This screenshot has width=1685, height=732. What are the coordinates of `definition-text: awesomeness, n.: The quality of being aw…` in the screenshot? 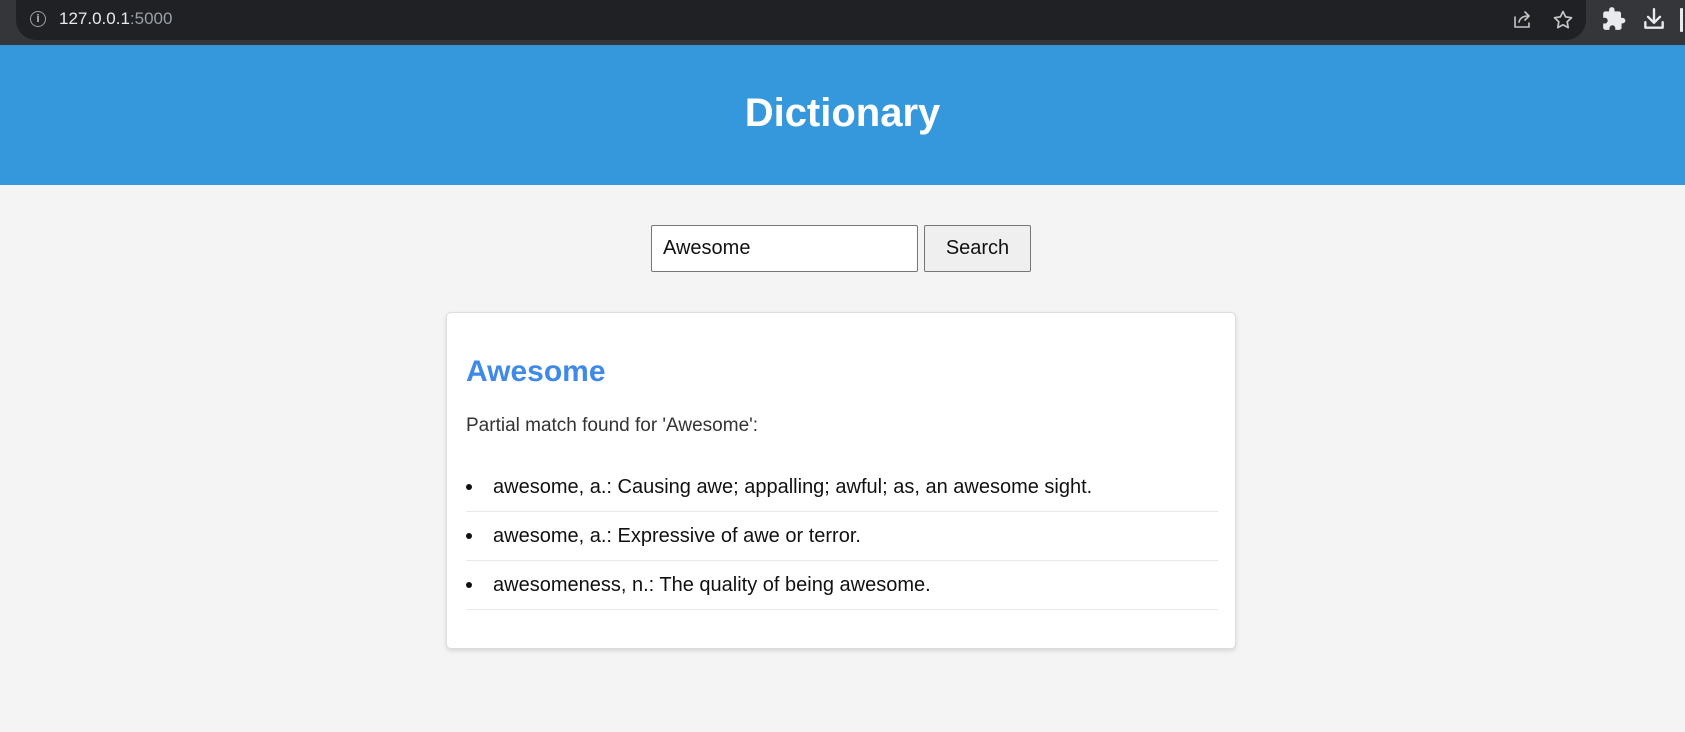 It's located at (712, 585).